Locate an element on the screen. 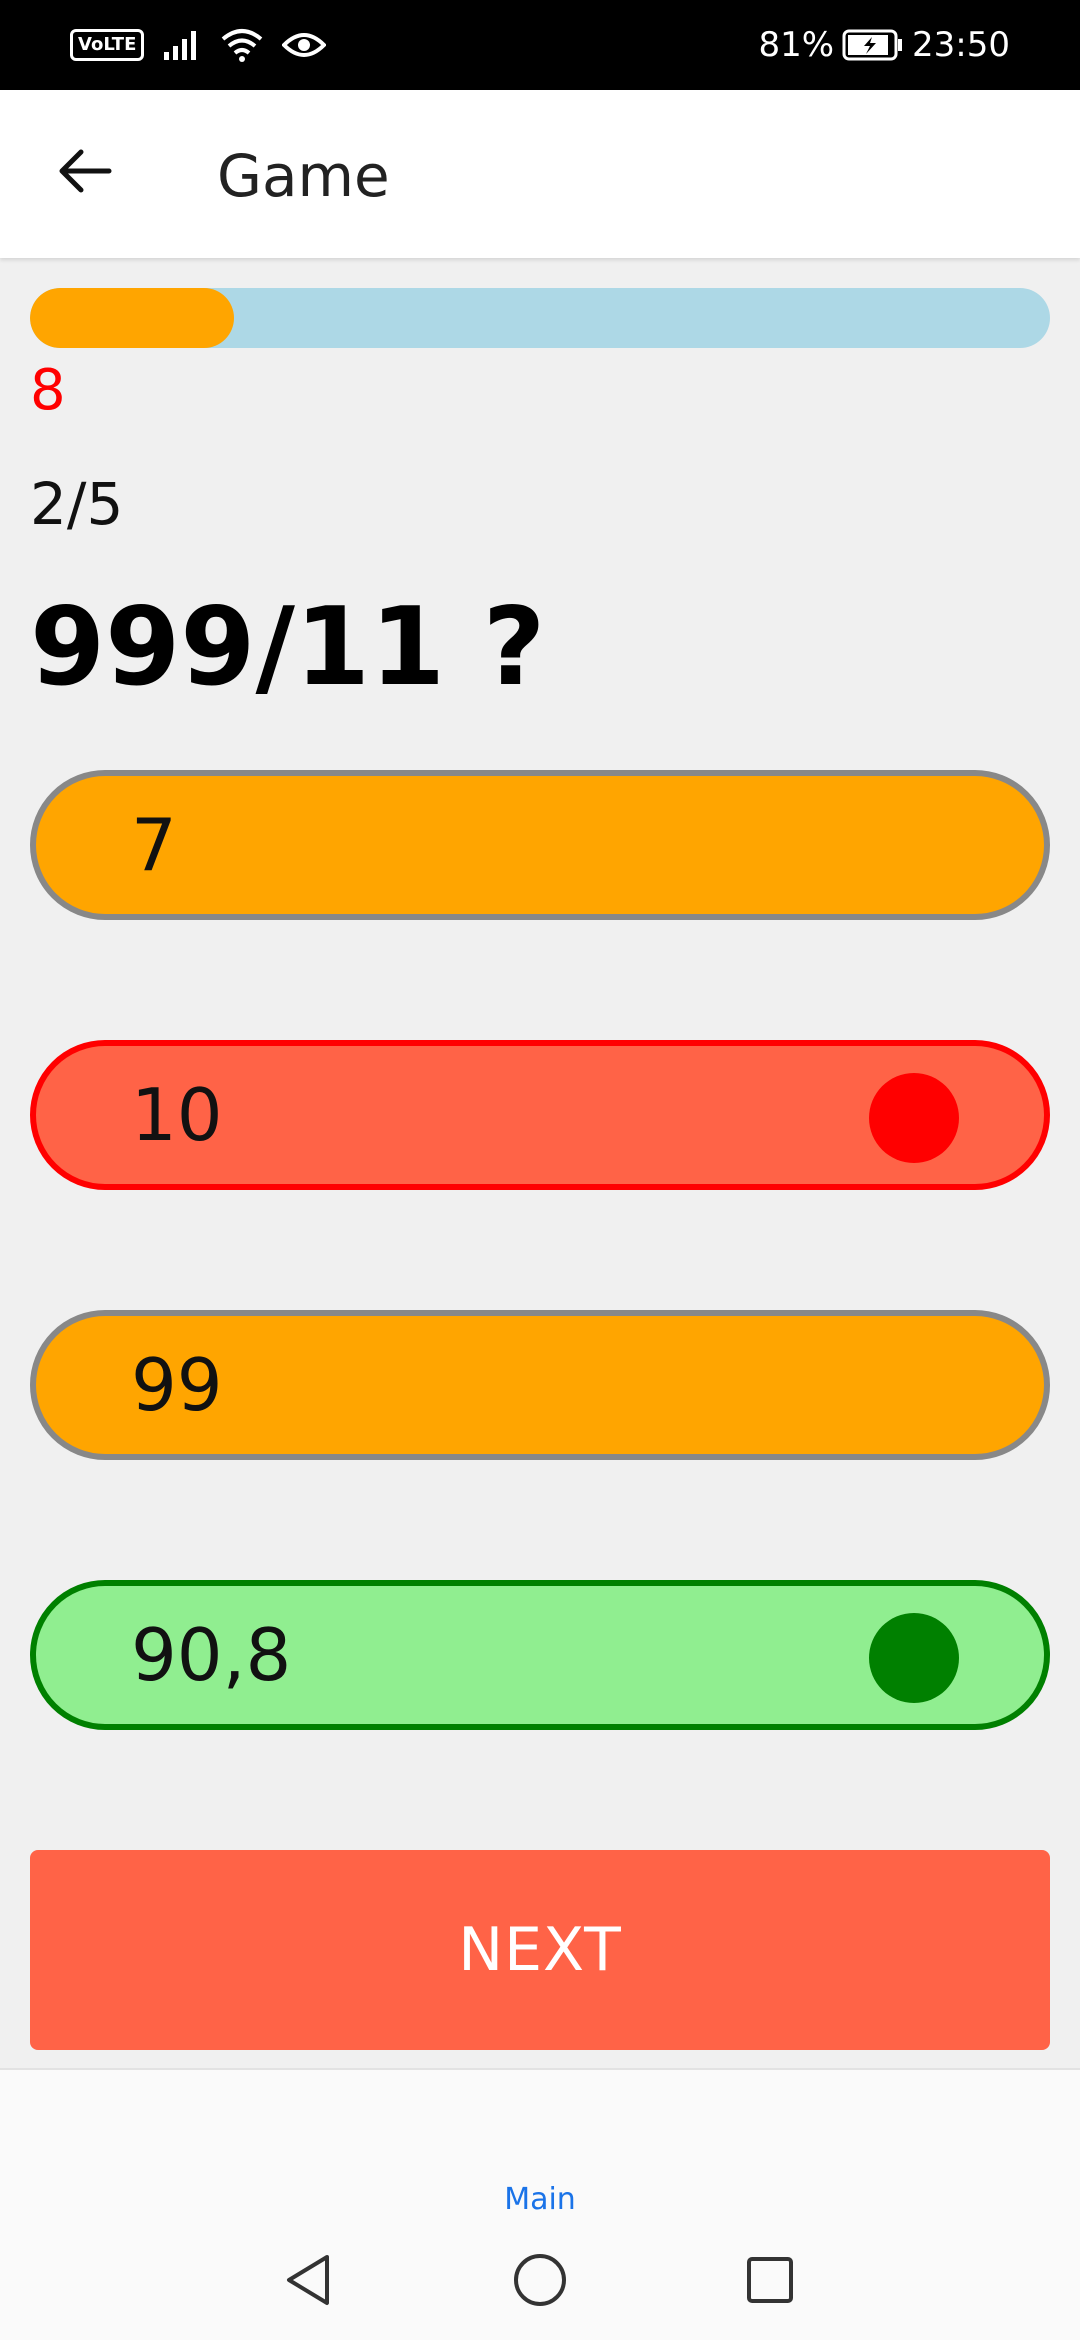 The image size is (1080, 2340). nav-recents-button is located at coordinates (770, 2280).